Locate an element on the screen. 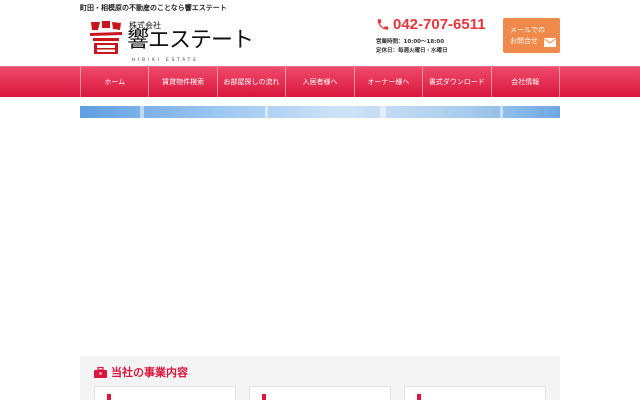 The height and width of the screenshot is (400, 640). closed-days: 定休日：毎週火曜日・水曜日 is located at coordinates (412, 50).